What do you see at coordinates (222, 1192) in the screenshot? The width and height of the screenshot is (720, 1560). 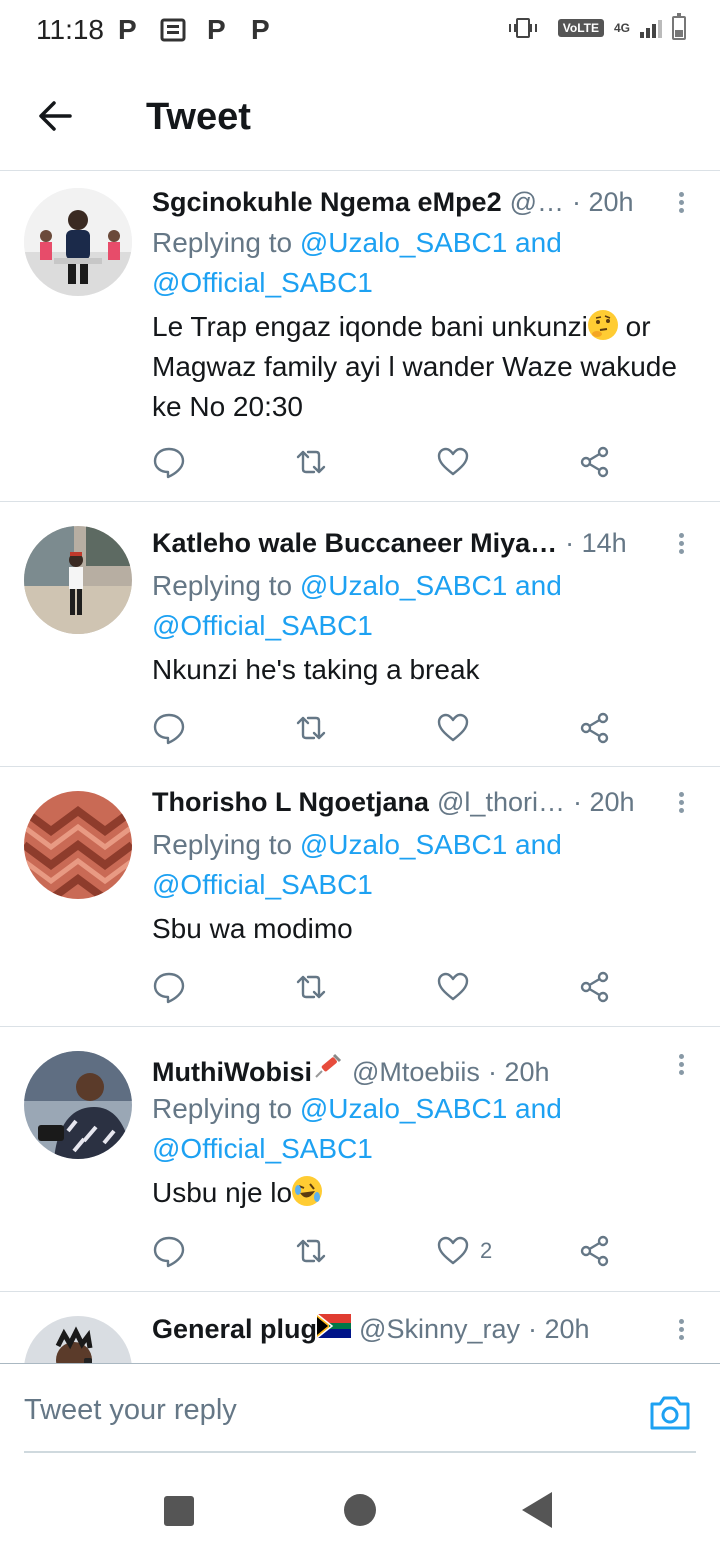 I see `tweet-text-part: Usbu nje lo` at bounding box center [222, 1192].